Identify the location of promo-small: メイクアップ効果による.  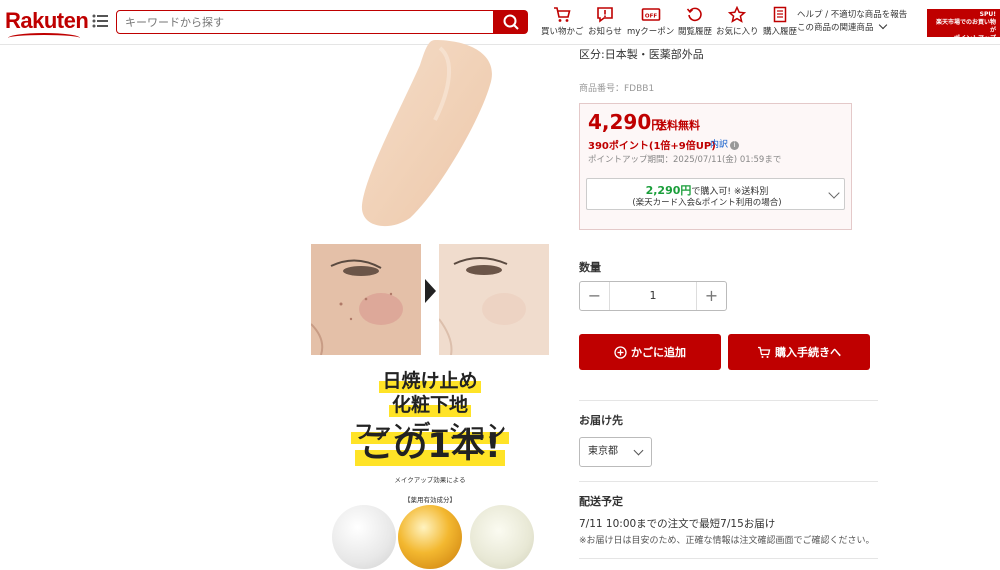
(430, 480).